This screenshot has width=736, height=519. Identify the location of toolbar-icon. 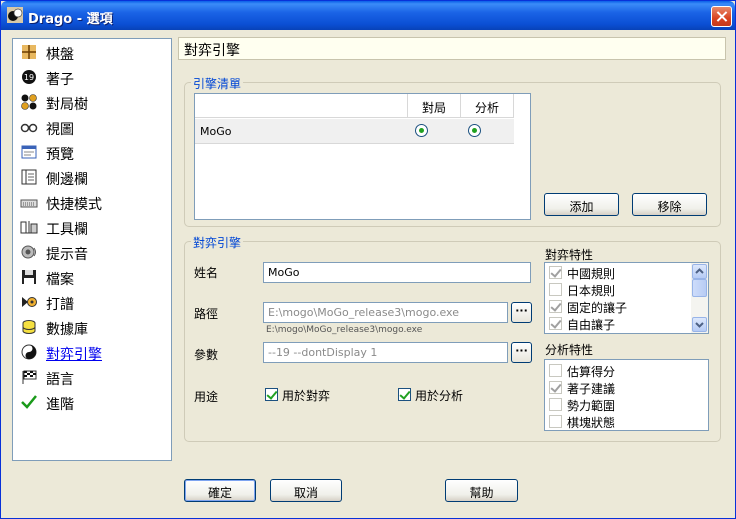
(29, 227).